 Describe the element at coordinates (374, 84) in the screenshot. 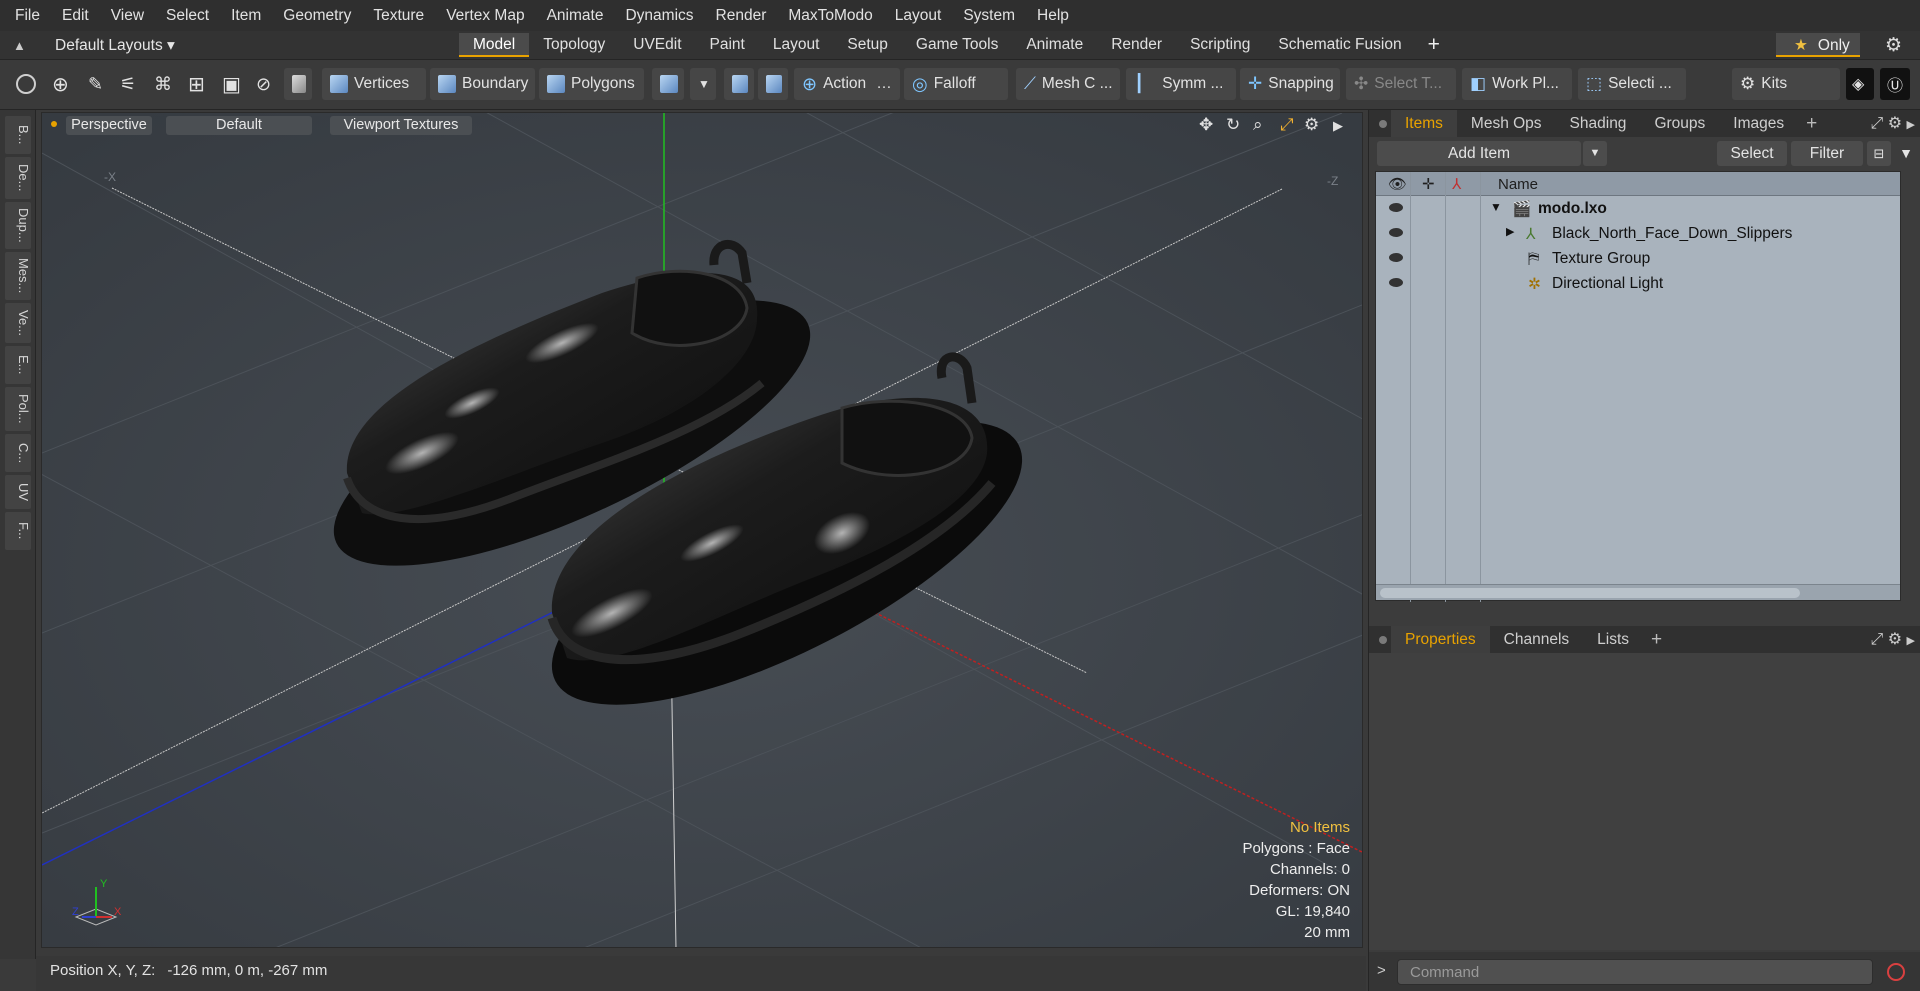

I see `vertices-button: Vertices` at that location.